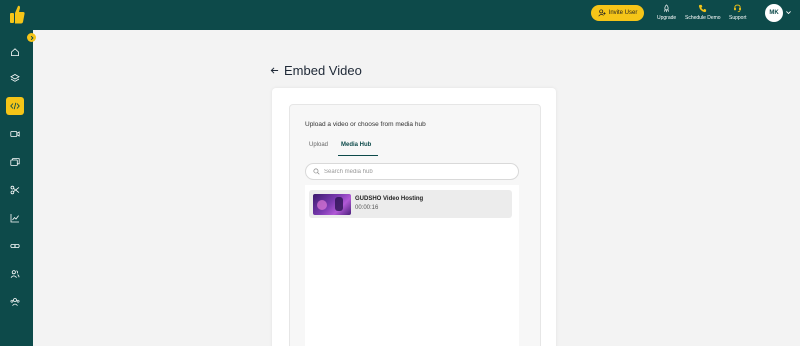  What do you see at coordinates (323, 70) in the screenshot?
I see `page-title: Embed Video` at bounding box center [323, 70].